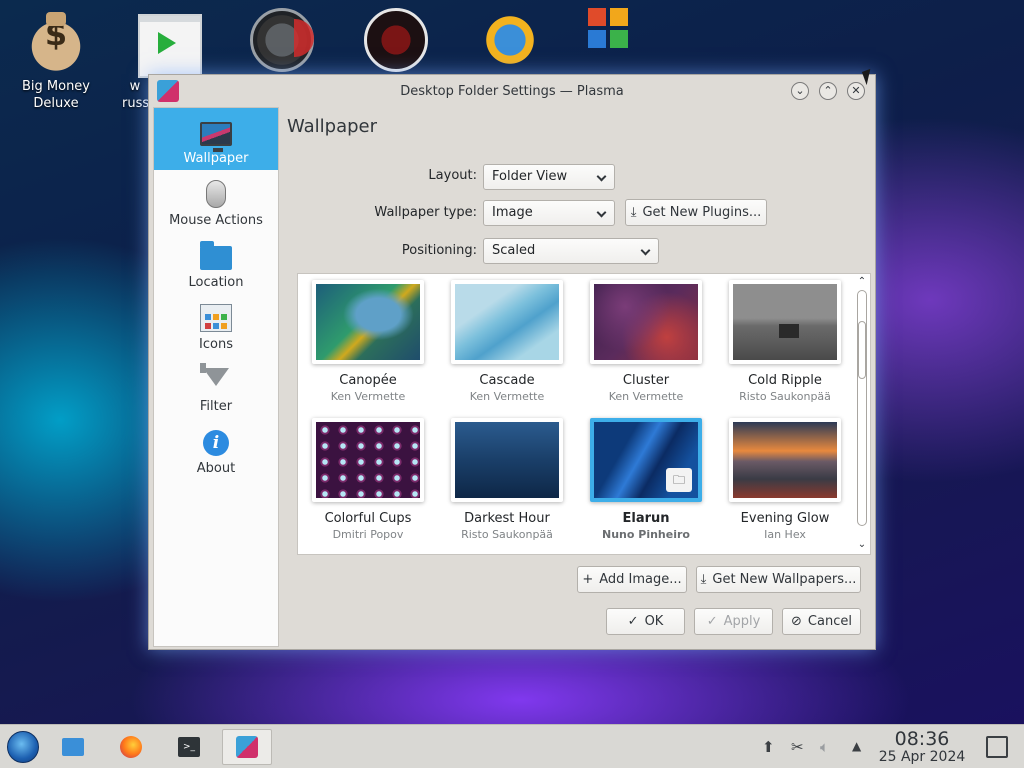 The width and height of the screenshot is (1024, 768). Describe the element at coordinates (768, 747) in the screenshot. I see `updates-icon: ⬆` at that location.